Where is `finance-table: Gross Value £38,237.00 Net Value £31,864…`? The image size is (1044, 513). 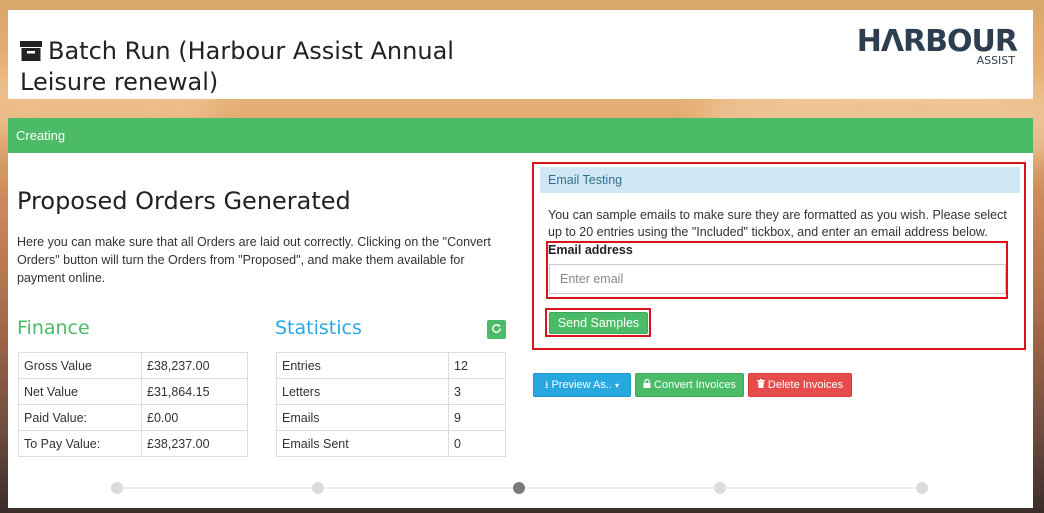 finance-table: Gross Value £38,237.00 Net Value £31,864… is located at coordinates (133, 404).